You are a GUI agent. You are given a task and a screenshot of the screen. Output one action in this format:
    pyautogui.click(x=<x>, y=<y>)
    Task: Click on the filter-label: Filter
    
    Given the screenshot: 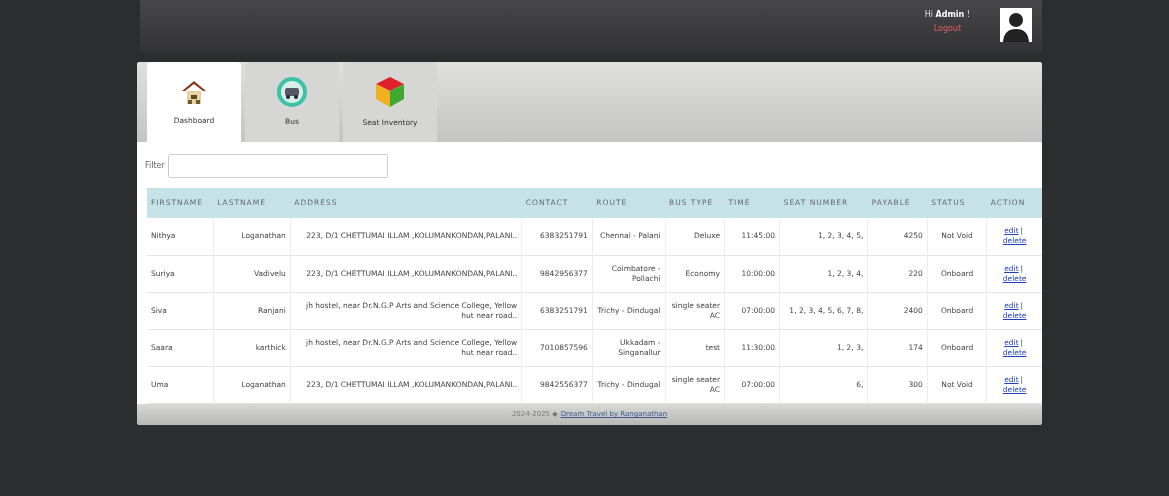 What is the action you would take?
    pyautogui.click(x=155, y=166)
    